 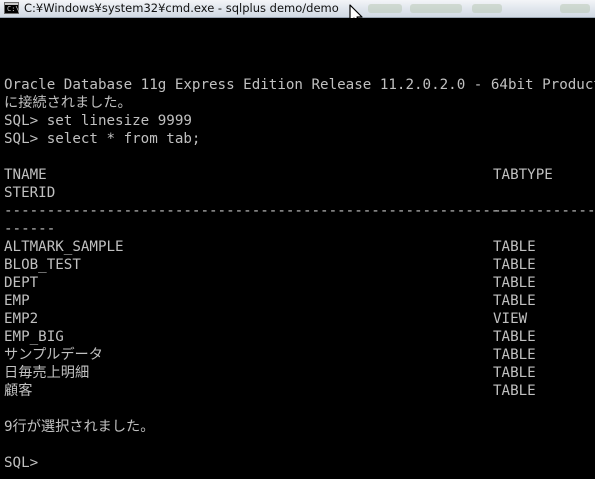 What do you see at coordinates (523, 175) in the screenshot?
I see `column-header-tabtype: TABTYPE` at bounding box center [523, 175].